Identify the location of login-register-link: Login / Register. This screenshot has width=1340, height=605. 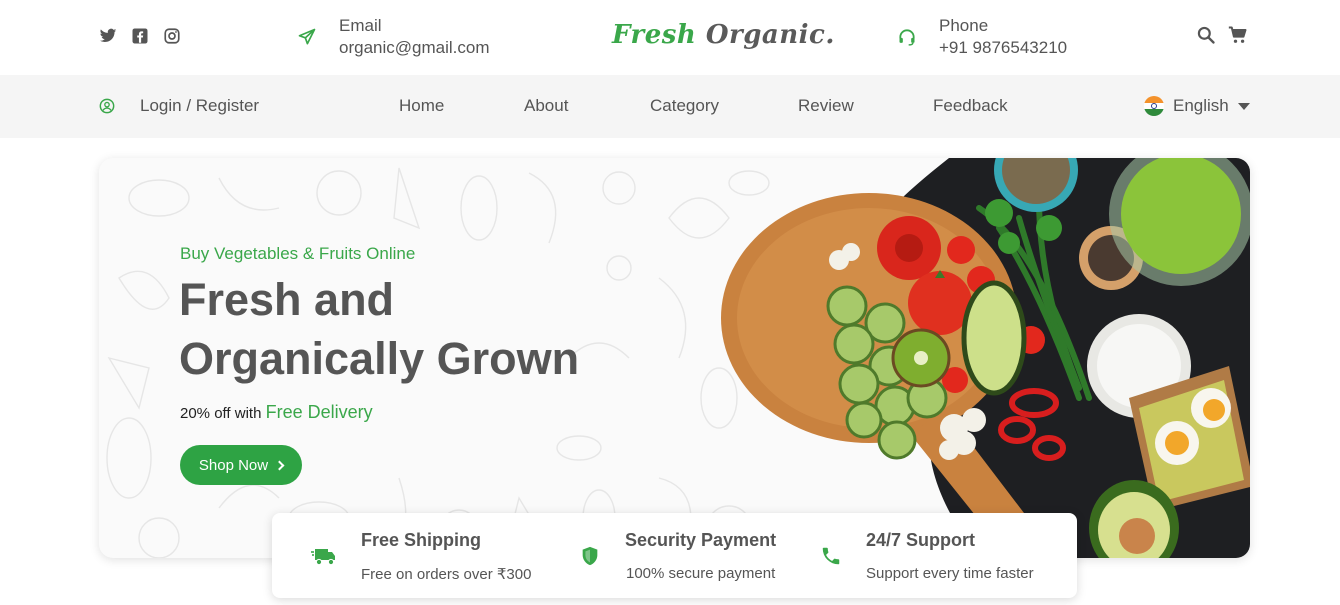
(179, 106).